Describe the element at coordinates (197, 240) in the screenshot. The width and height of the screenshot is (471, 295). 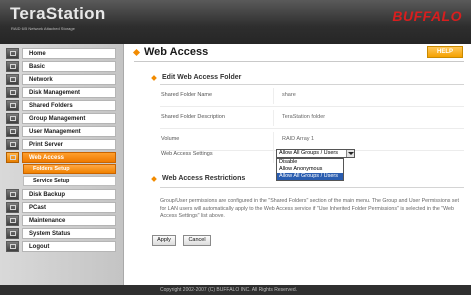
I see `cancel-button: Cancel` at that location.